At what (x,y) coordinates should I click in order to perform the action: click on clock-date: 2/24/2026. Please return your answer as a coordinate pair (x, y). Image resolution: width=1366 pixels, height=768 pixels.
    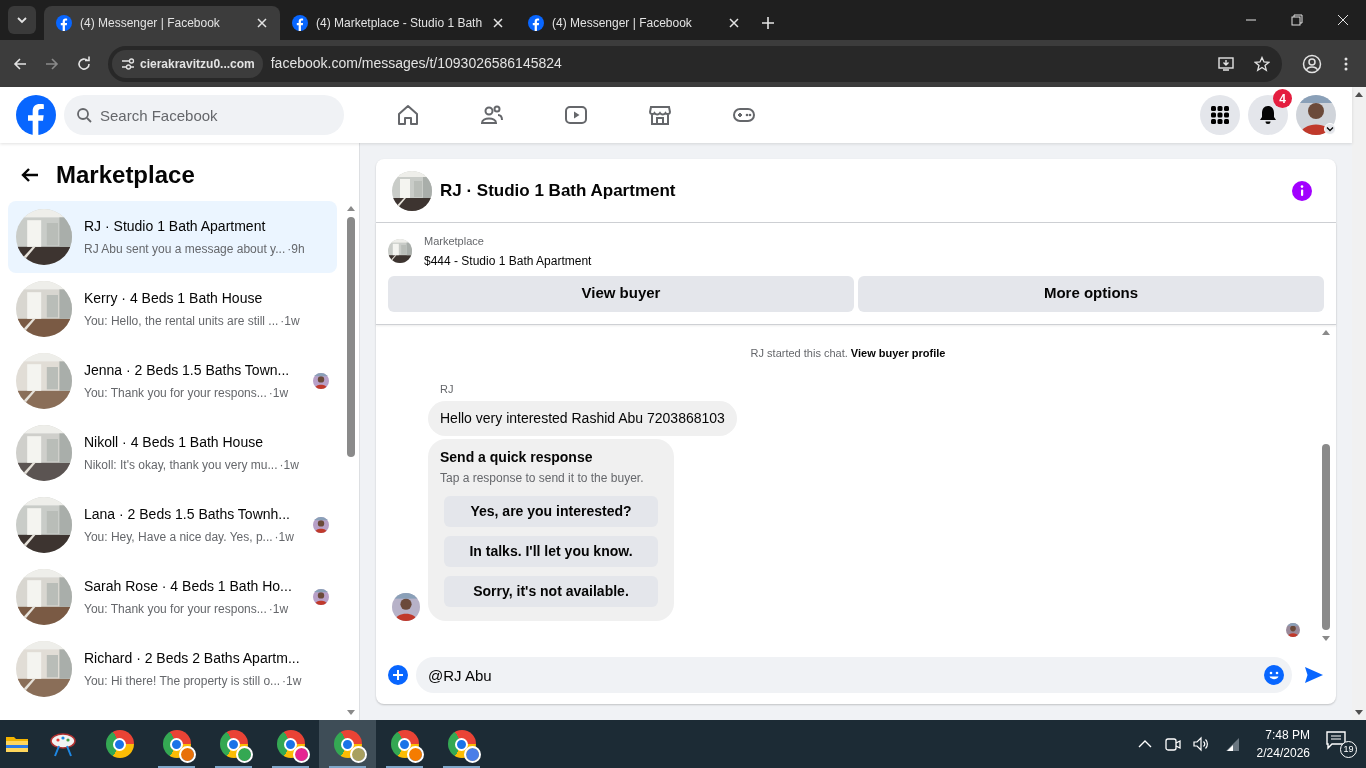
    Looking at the image, I should click on (1283, 753).